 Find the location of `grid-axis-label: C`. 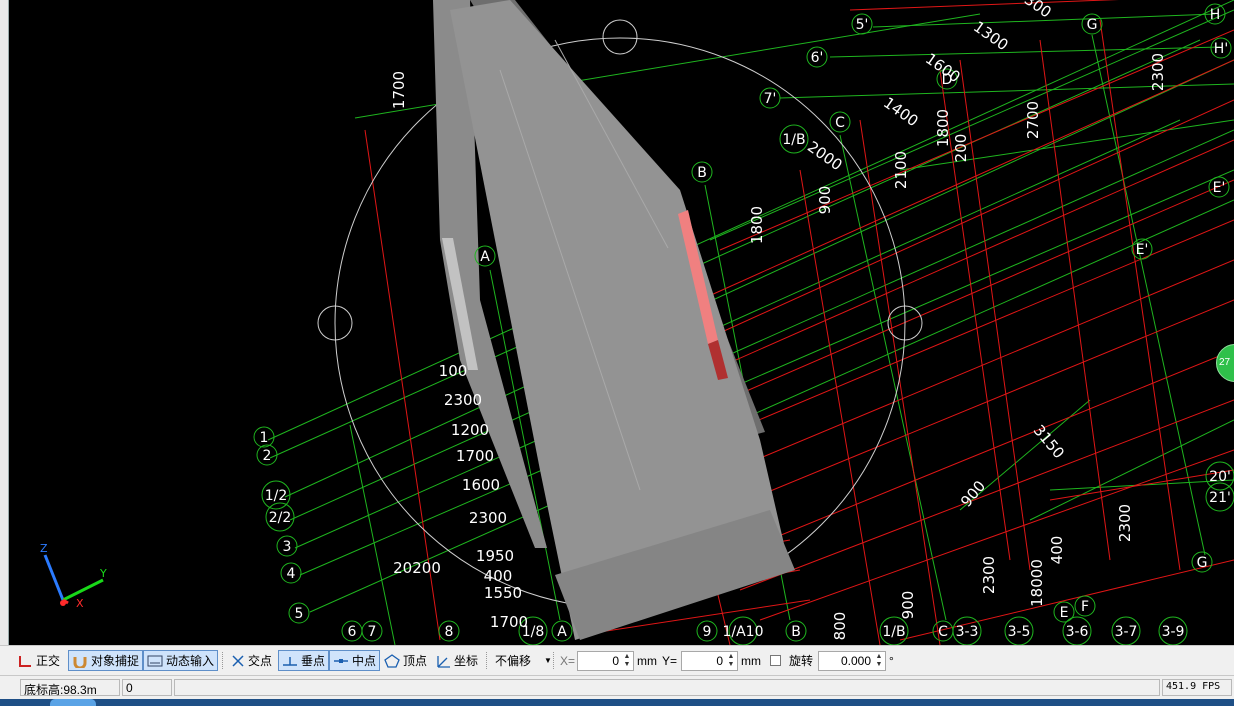

grid-axis-label: C is located at coordinates (840, 122).